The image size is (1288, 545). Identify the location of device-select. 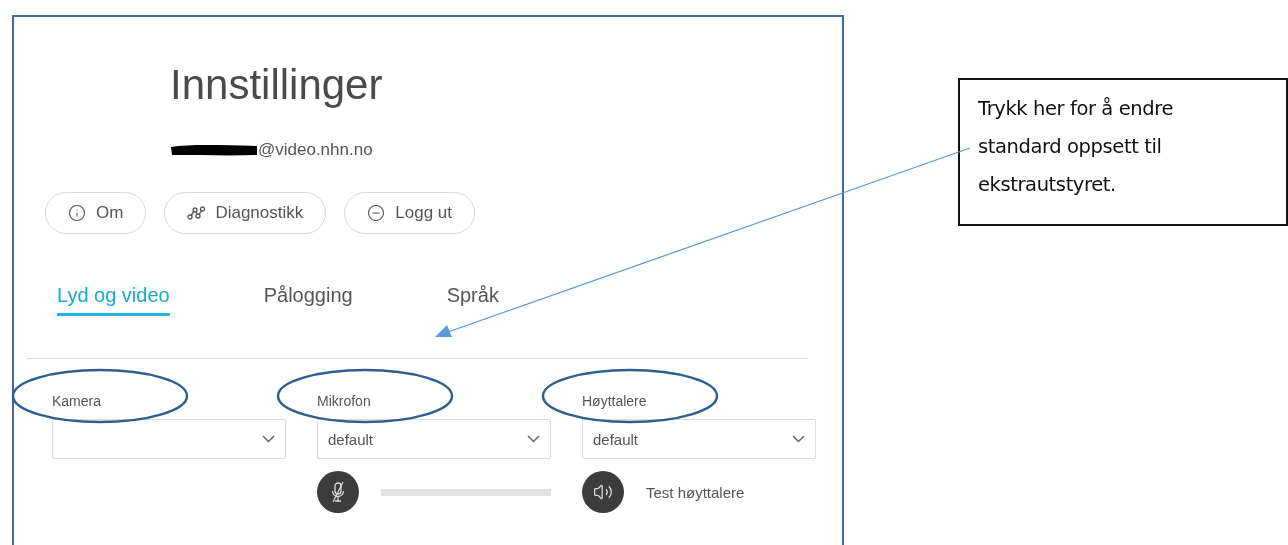
(169, 439).